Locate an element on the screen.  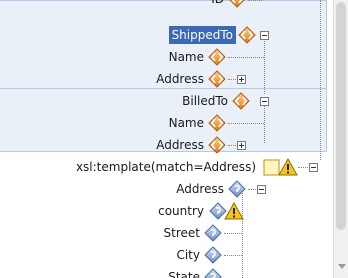
vertical-scrollbar is located at coordinates (340, 139).